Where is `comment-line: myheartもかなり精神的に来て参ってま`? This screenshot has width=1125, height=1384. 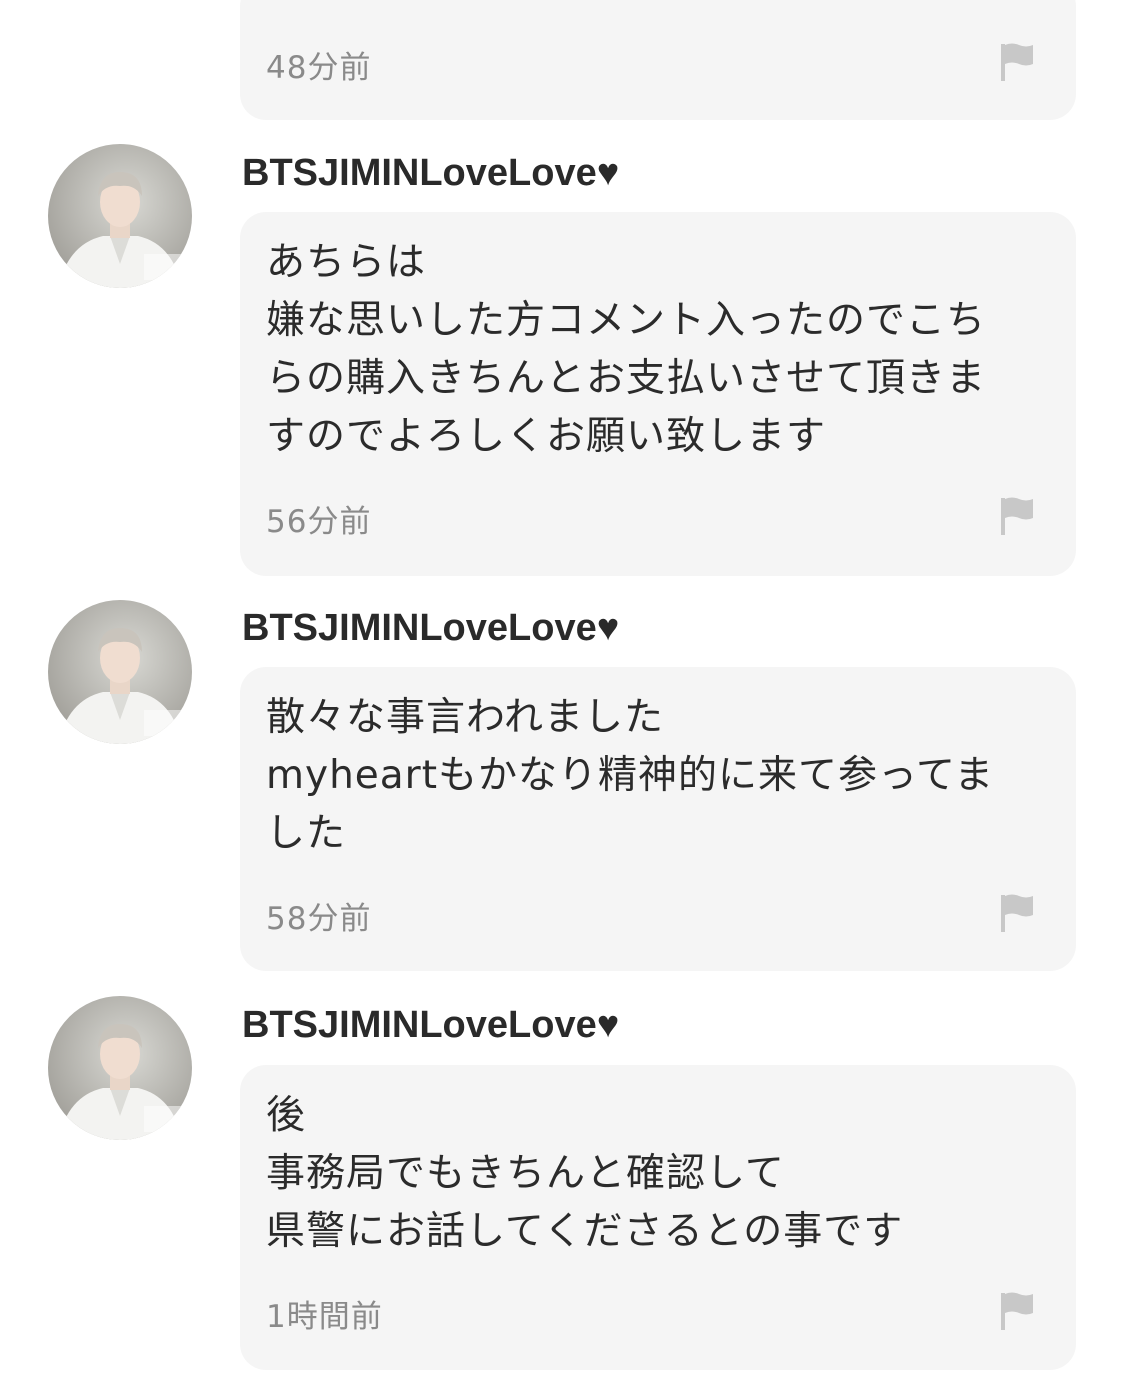 comment-line: myheartもかなり精神的に来て参ってま is located at coordinates (630, 775).